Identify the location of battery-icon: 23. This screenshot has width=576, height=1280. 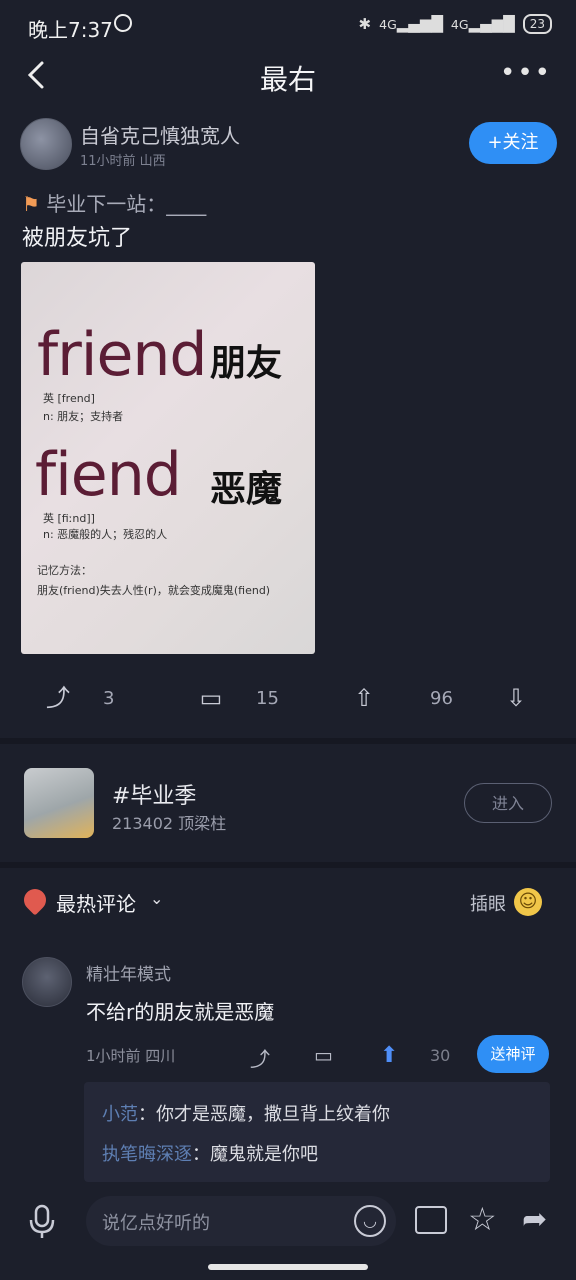
(537, 24).